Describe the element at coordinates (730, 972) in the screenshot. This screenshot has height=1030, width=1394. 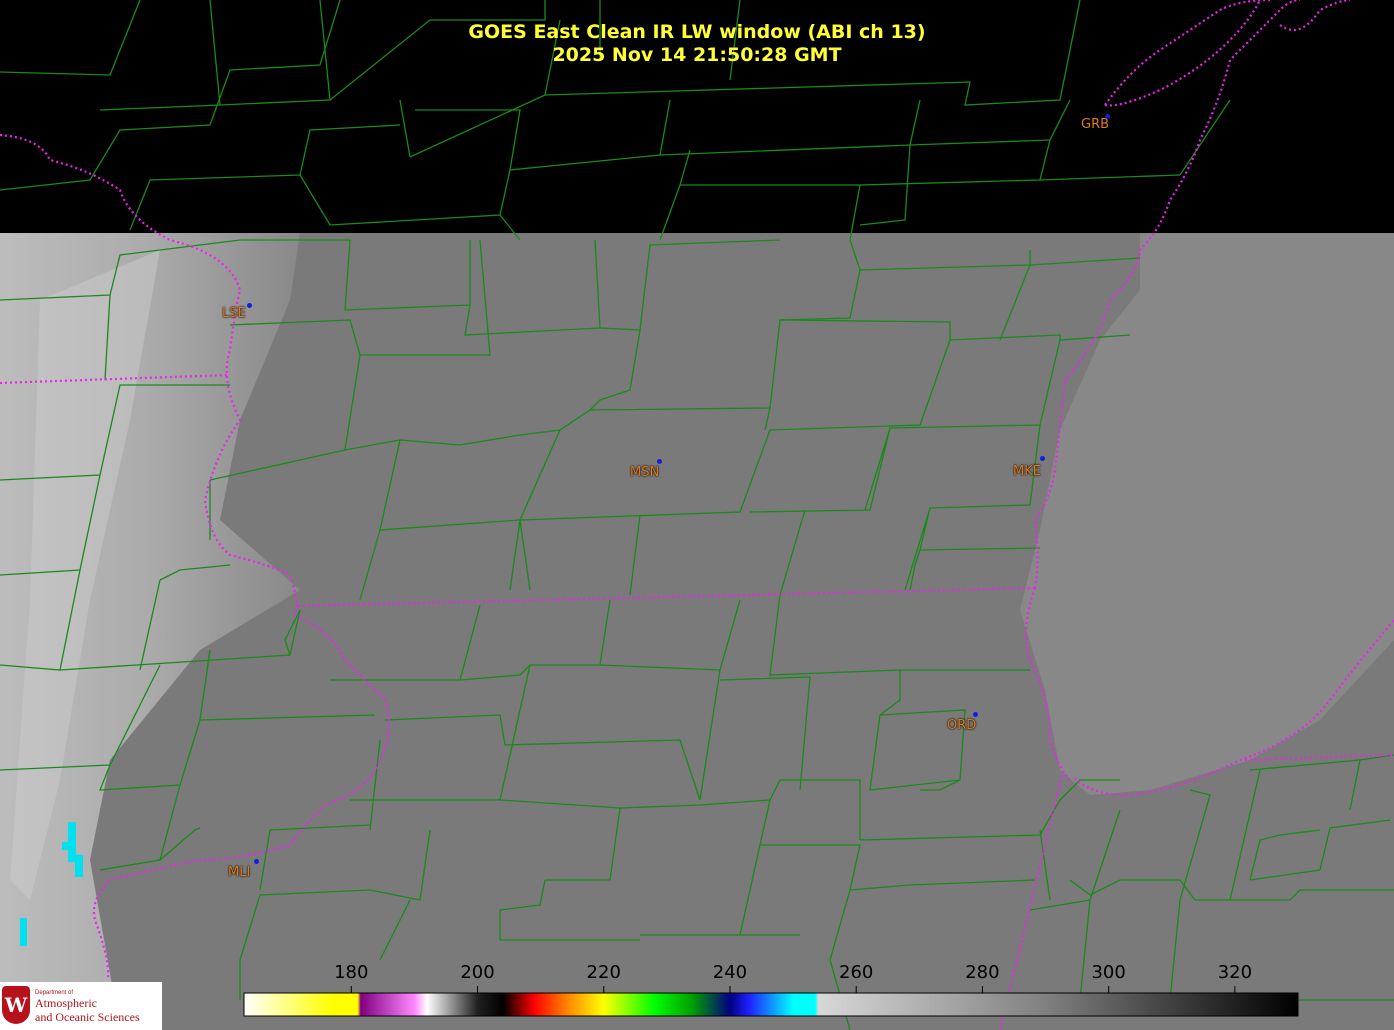
I see `colorbar-tick-label: 240` at that location.